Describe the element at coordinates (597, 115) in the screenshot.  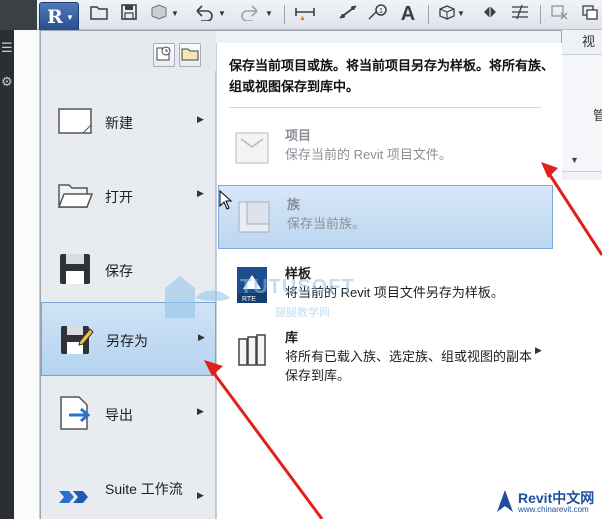
I see `ribbon-label: 管` at that location.